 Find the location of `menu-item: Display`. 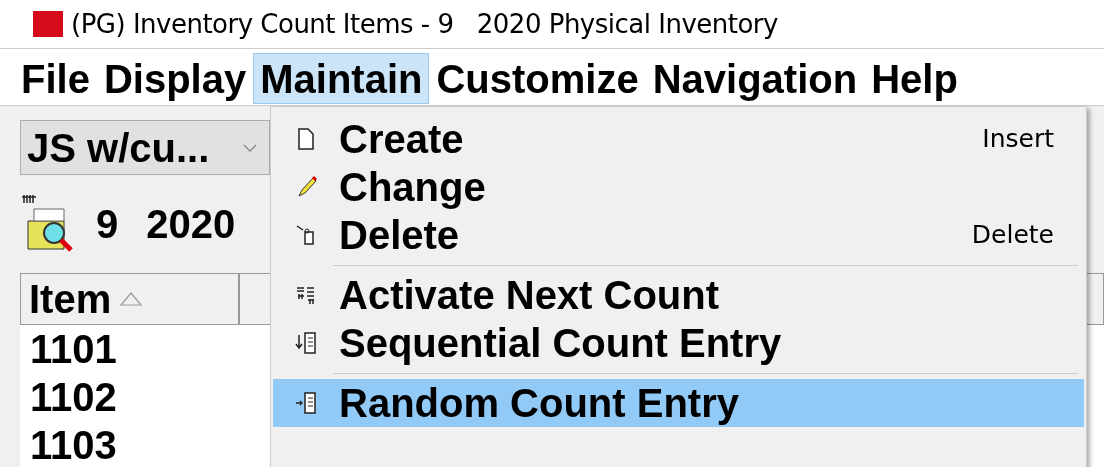

menu-item: Display is located at coordinates (175, 78).